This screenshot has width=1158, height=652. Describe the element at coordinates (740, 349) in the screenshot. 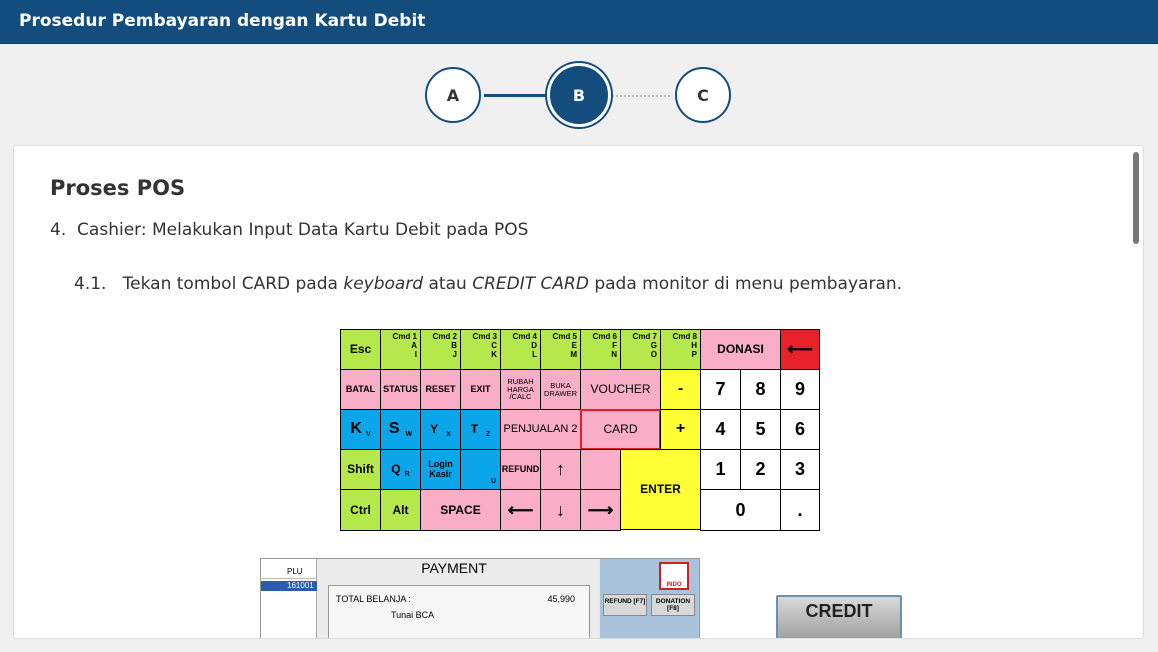

I see `key-donasi: DONASI` at that location.